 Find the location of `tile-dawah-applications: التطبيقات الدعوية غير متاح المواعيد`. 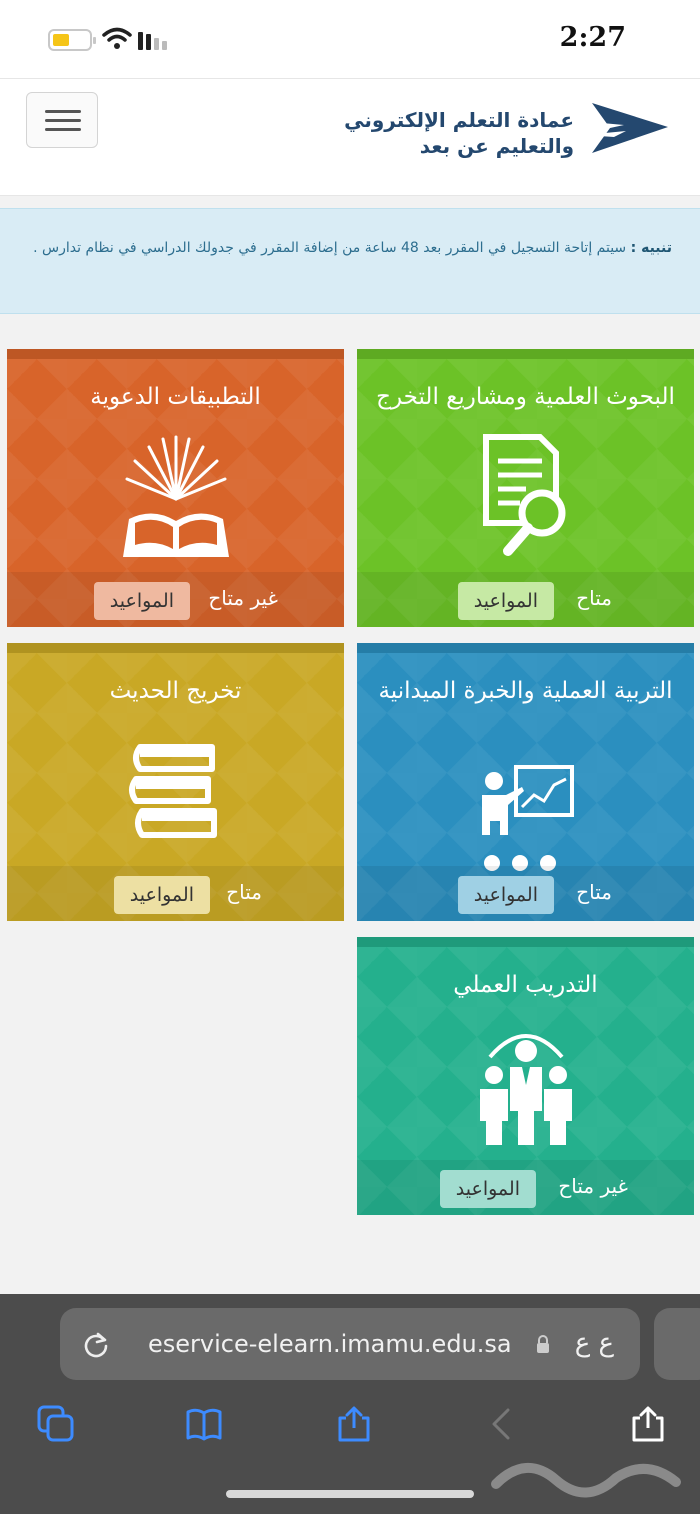

tile-dawah-applications: التطبيقات الدعوية غير متاح المواعيد is located at coordinates (175, 488).